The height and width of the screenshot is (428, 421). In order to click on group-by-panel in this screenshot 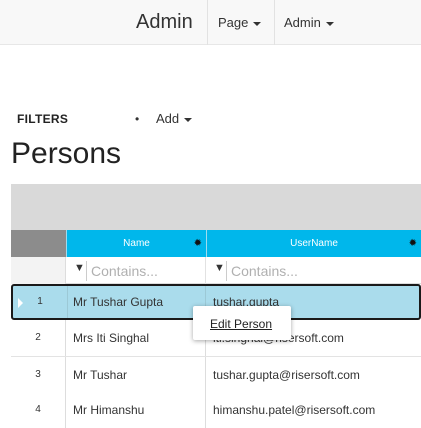, I will do `click(216, 207)`.